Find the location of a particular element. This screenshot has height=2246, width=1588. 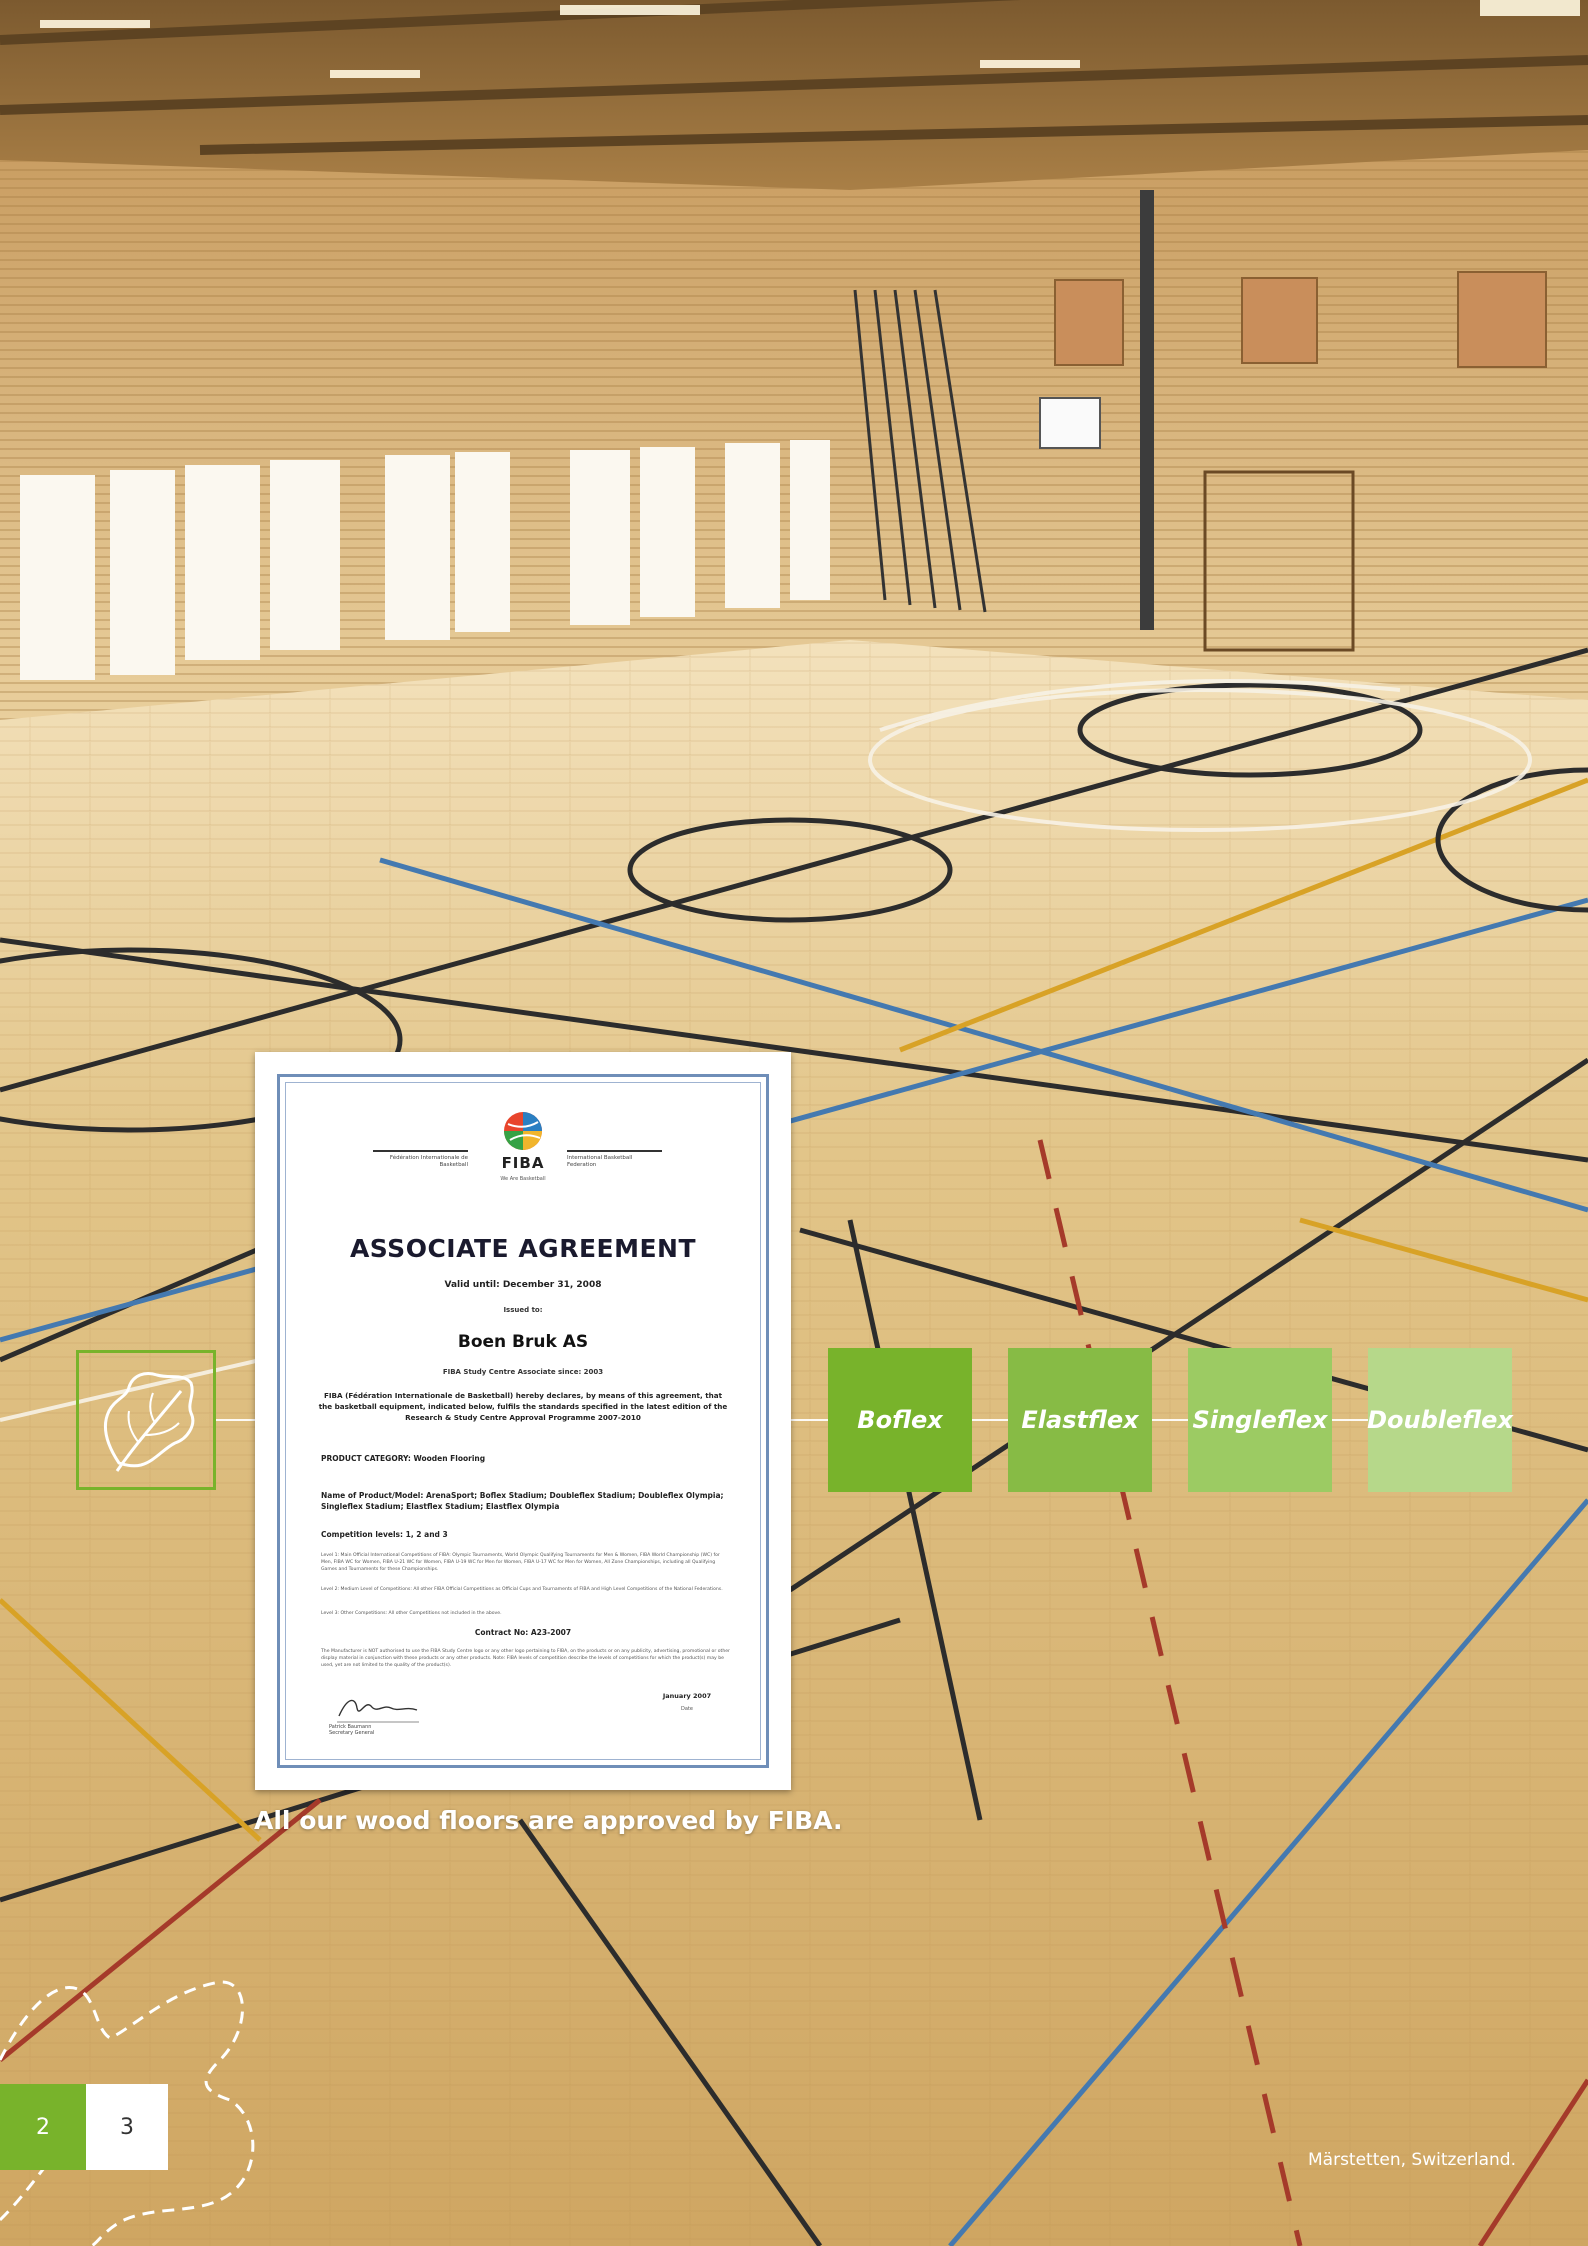

certificate-date: January 2007 is located at coordinates (687, 1696).